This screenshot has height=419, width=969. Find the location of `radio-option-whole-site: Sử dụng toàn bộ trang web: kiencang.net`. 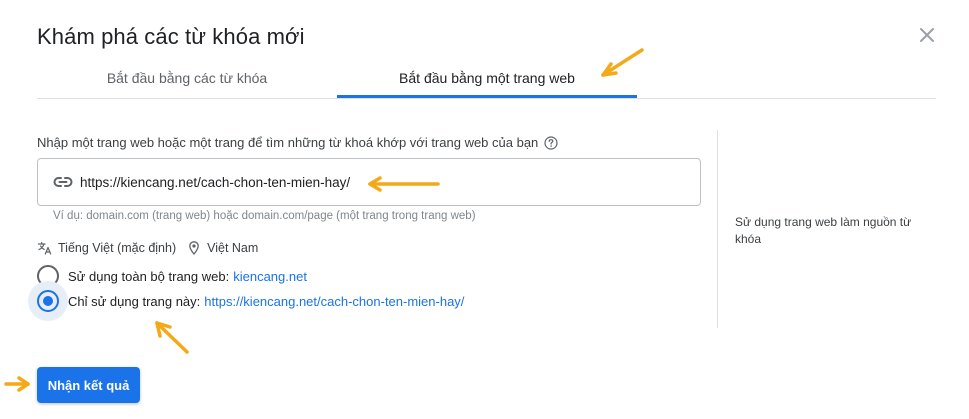

radio-option-whole-site: Sử dụng toàn bộ trang web: kiencang.net is located at coordinates (172, 276).